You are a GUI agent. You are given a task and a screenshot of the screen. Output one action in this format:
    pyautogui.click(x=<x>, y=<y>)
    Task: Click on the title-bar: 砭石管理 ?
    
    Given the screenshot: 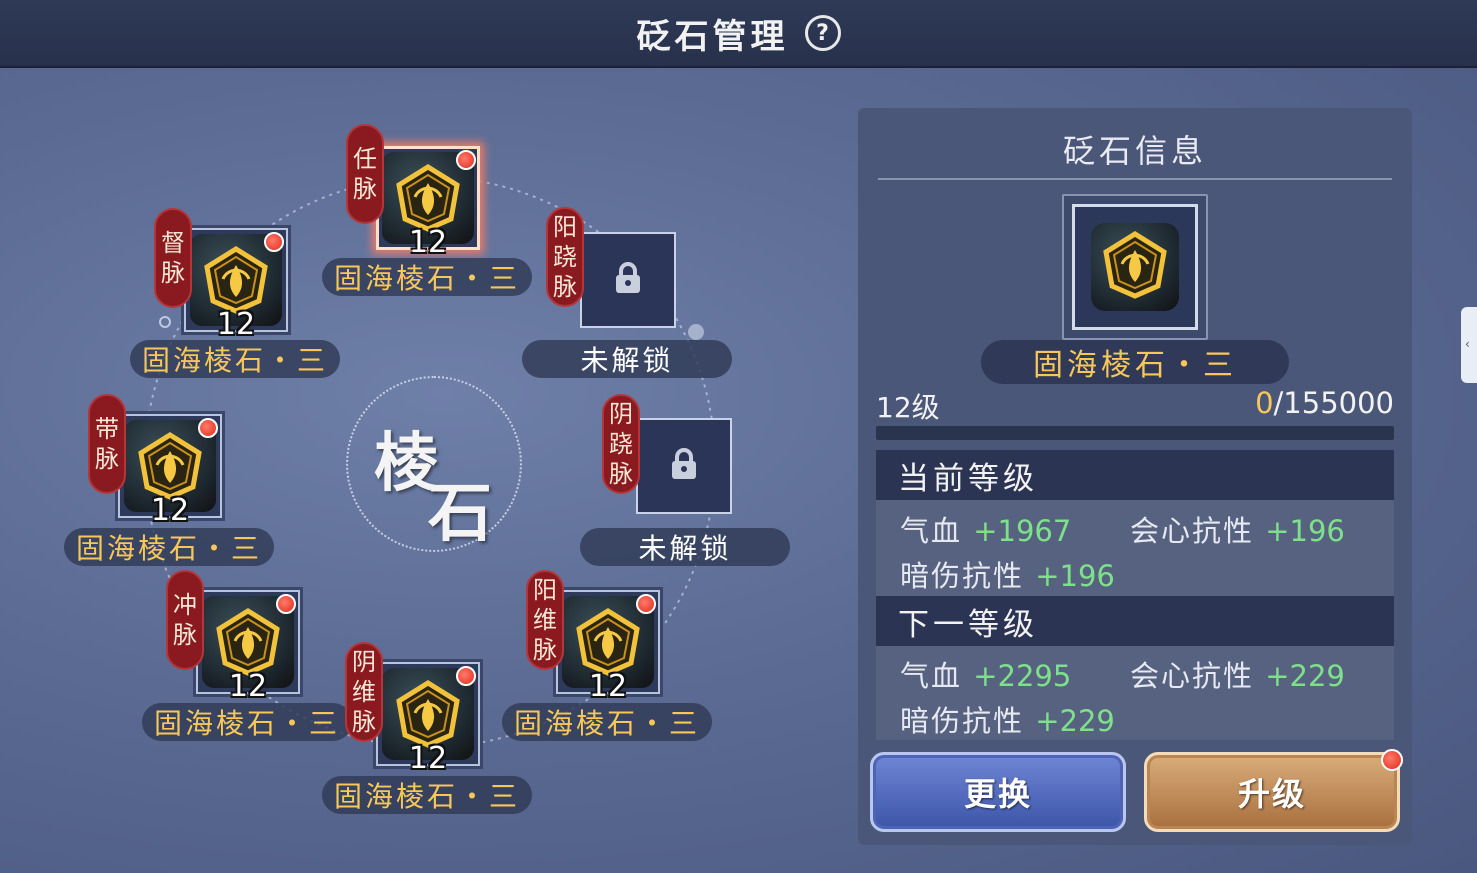 What is the action you would take?
    pyautogui.click(x=738, y=34)
    